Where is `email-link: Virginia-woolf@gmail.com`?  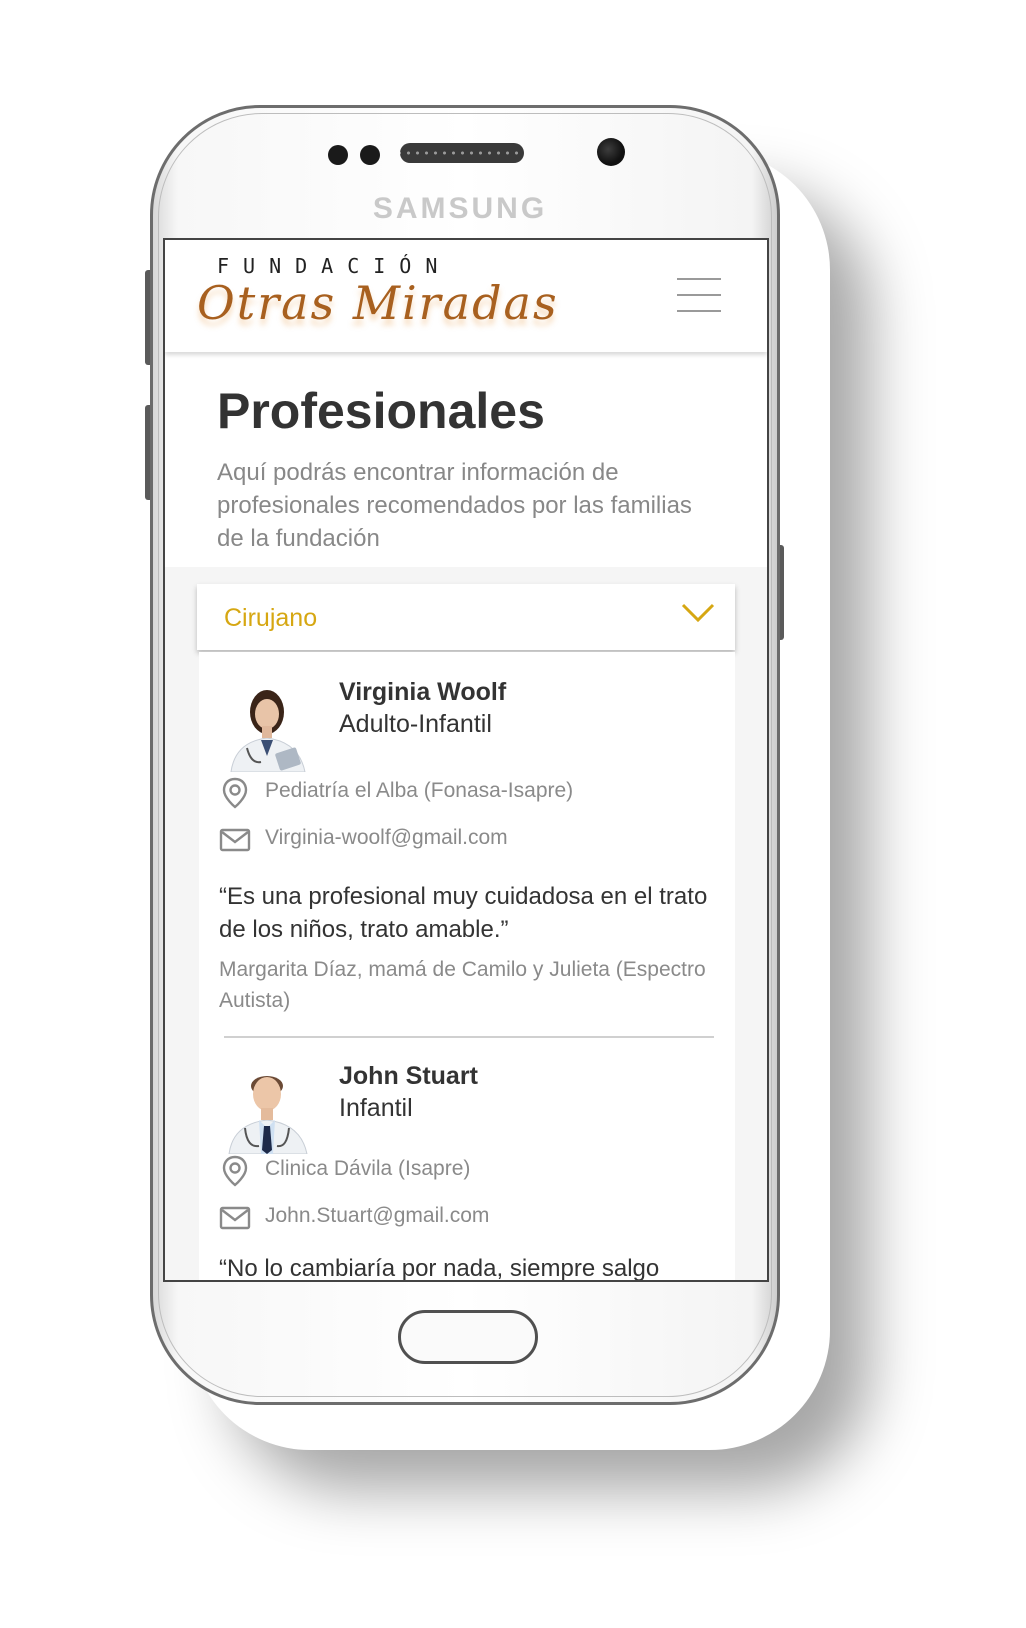
email-link: Virginia-woolf@gmail.com is located at coordinates (386, 838).